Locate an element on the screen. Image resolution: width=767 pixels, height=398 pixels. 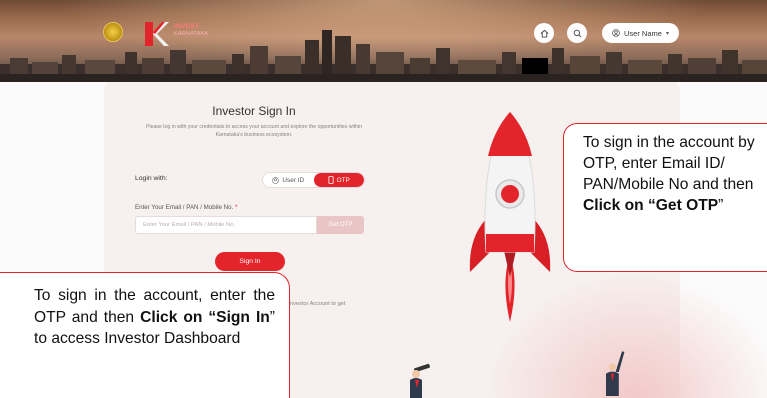
brand-line-2: KARNATAKA is located at coordinates (191, 33).